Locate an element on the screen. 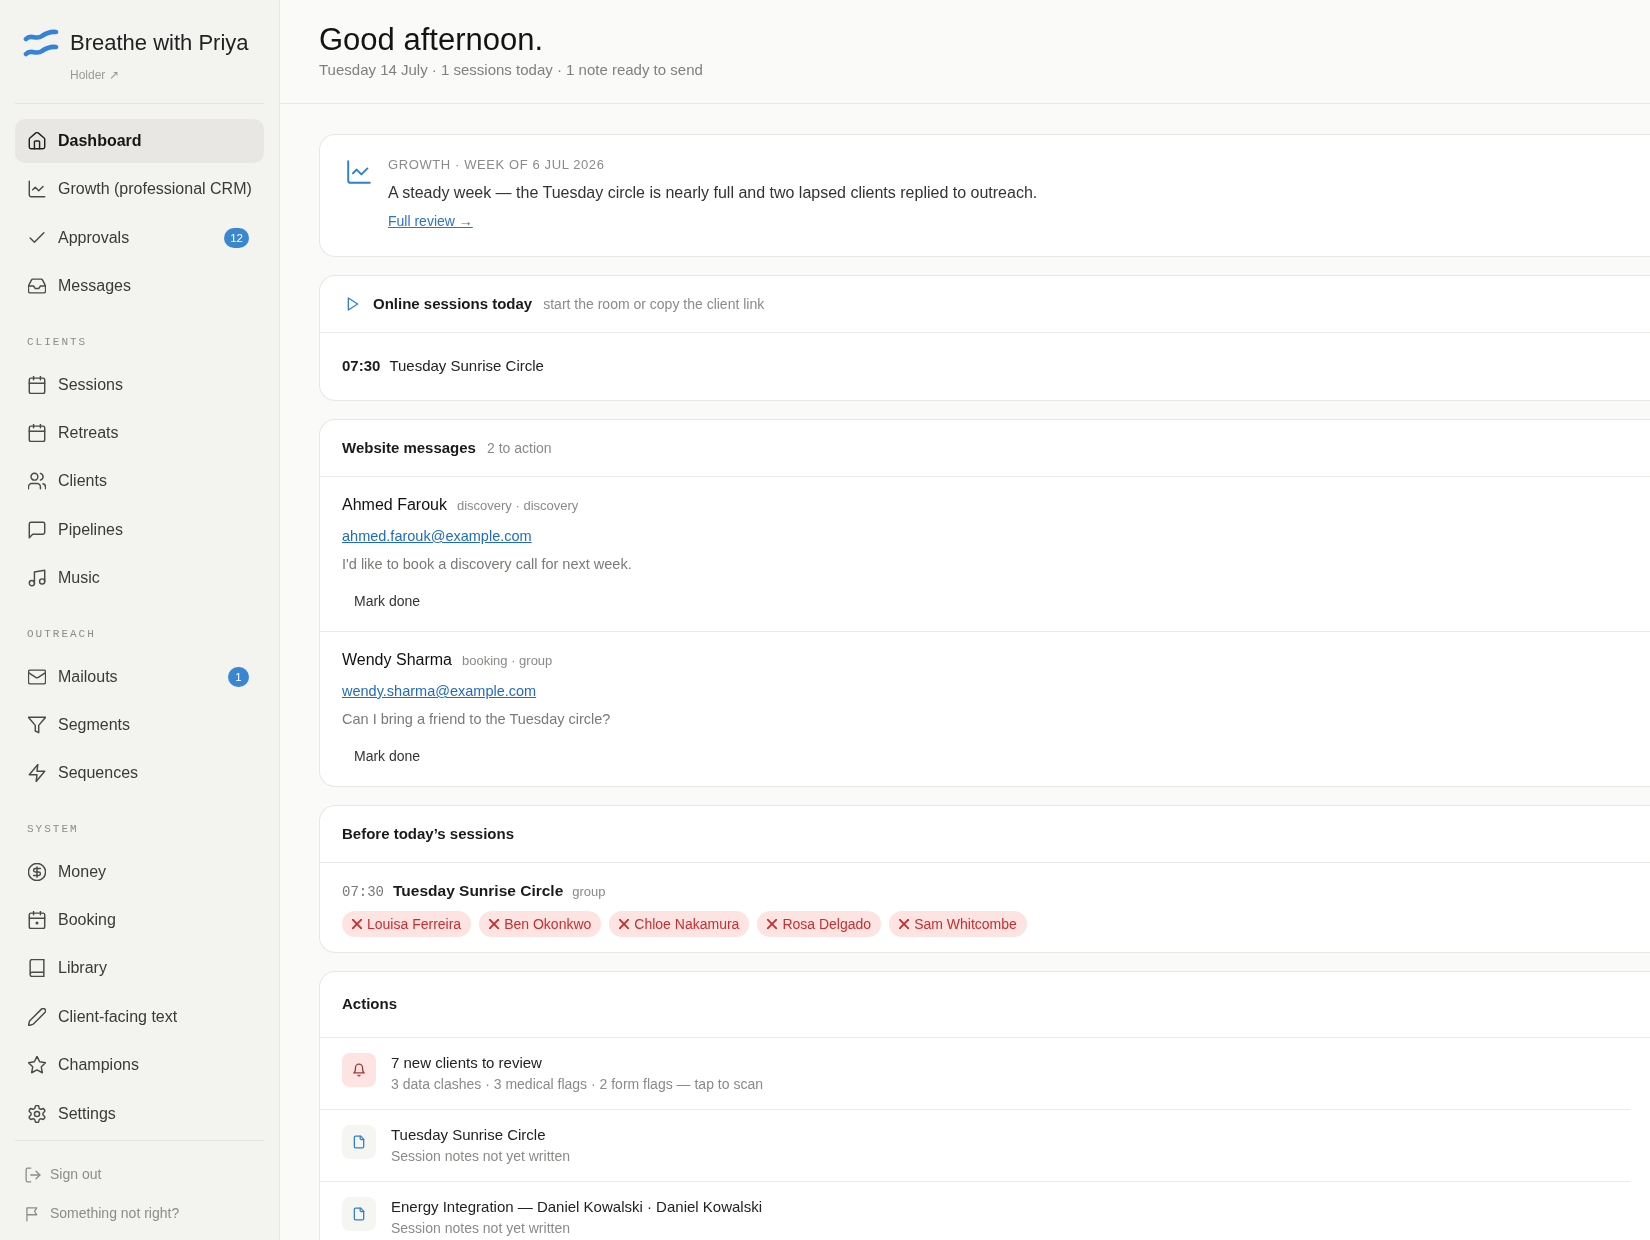  card-title: Actions is located at coordinates (369, 1004).